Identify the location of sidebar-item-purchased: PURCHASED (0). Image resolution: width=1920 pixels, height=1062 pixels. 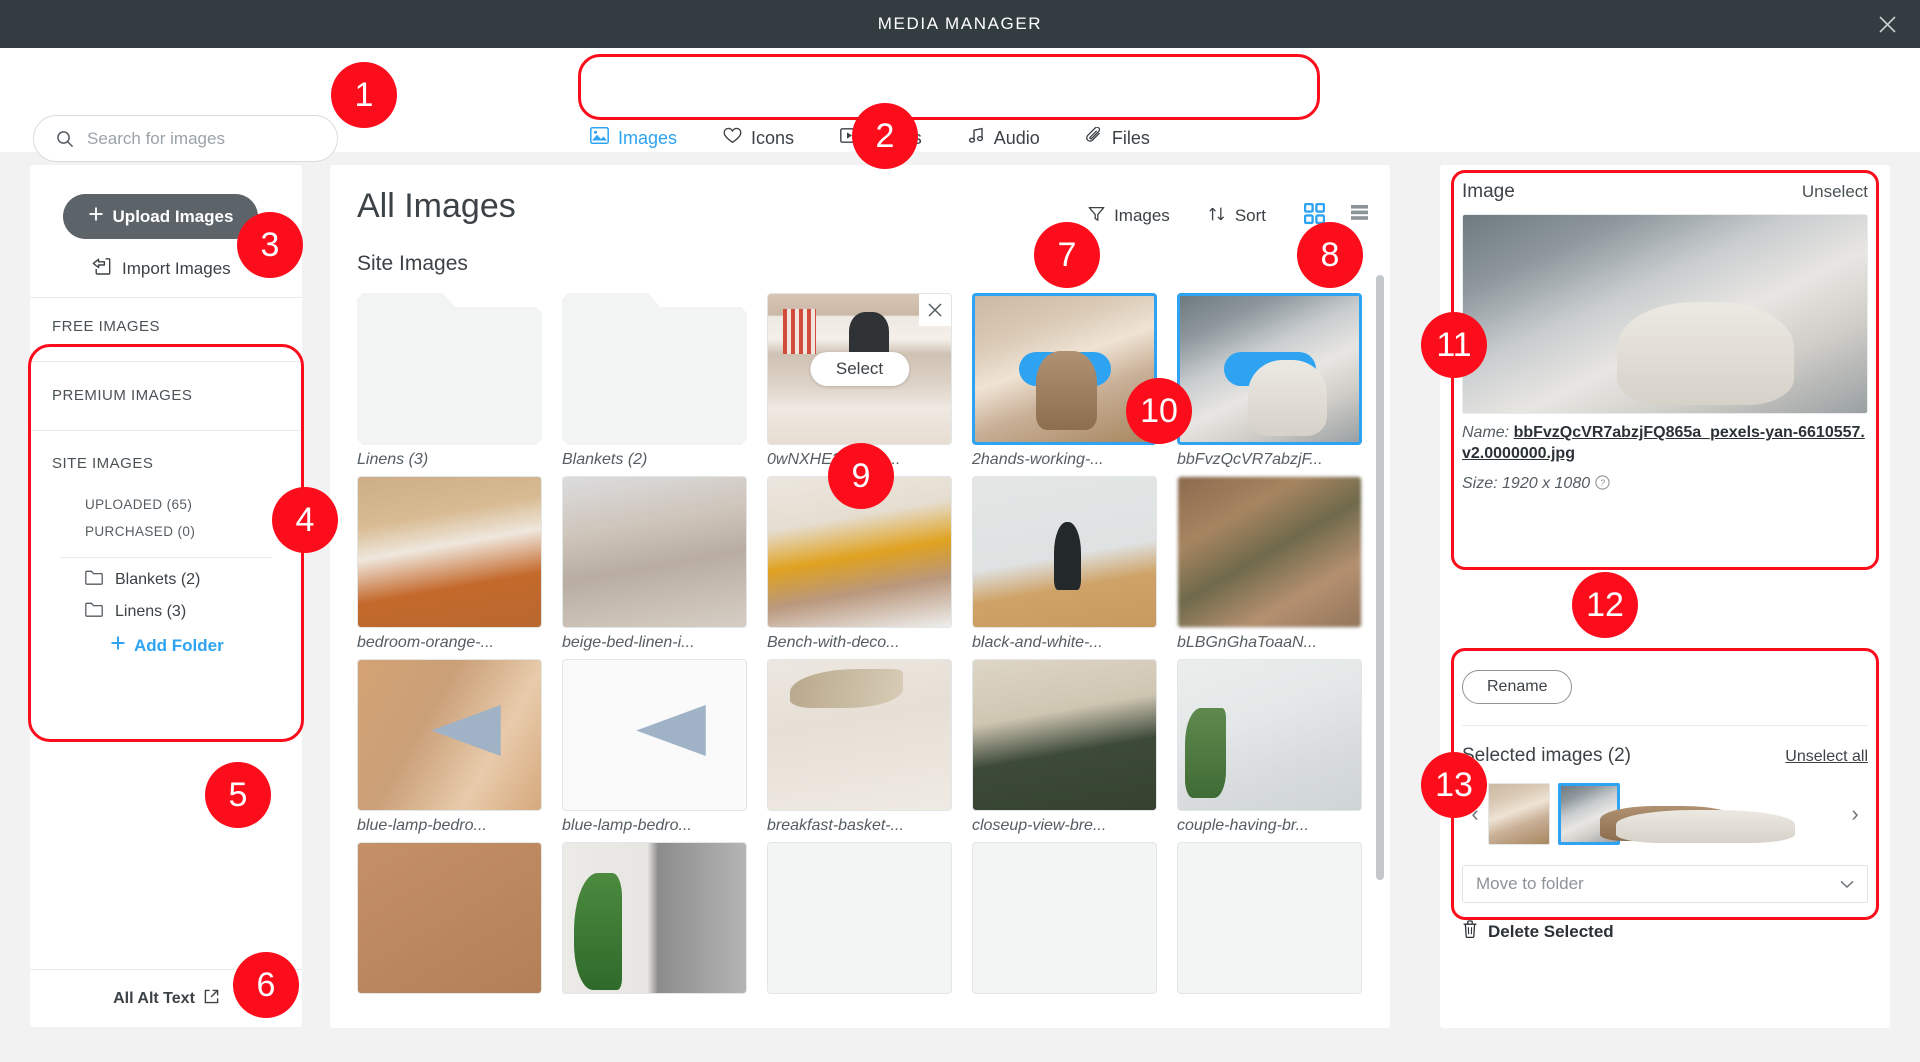
(140, 531).